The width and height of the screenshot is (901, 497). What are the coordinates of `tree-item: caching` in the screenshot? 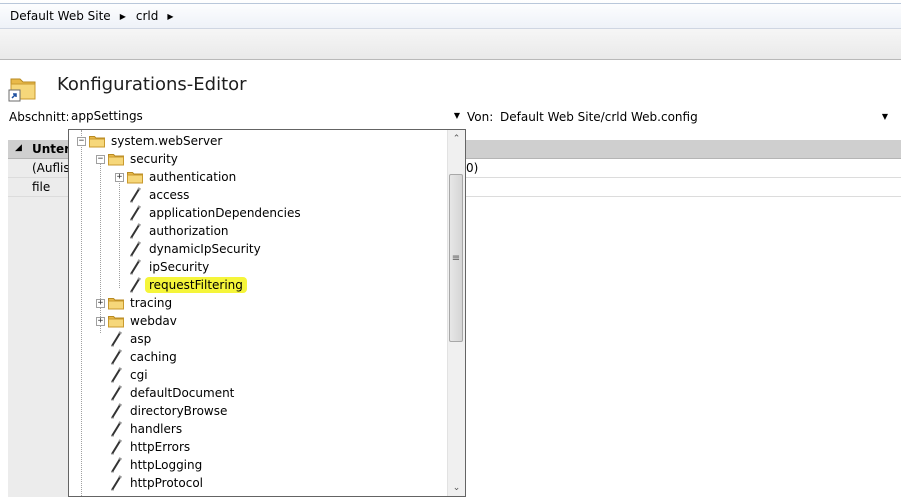 It's located at (137, 357).